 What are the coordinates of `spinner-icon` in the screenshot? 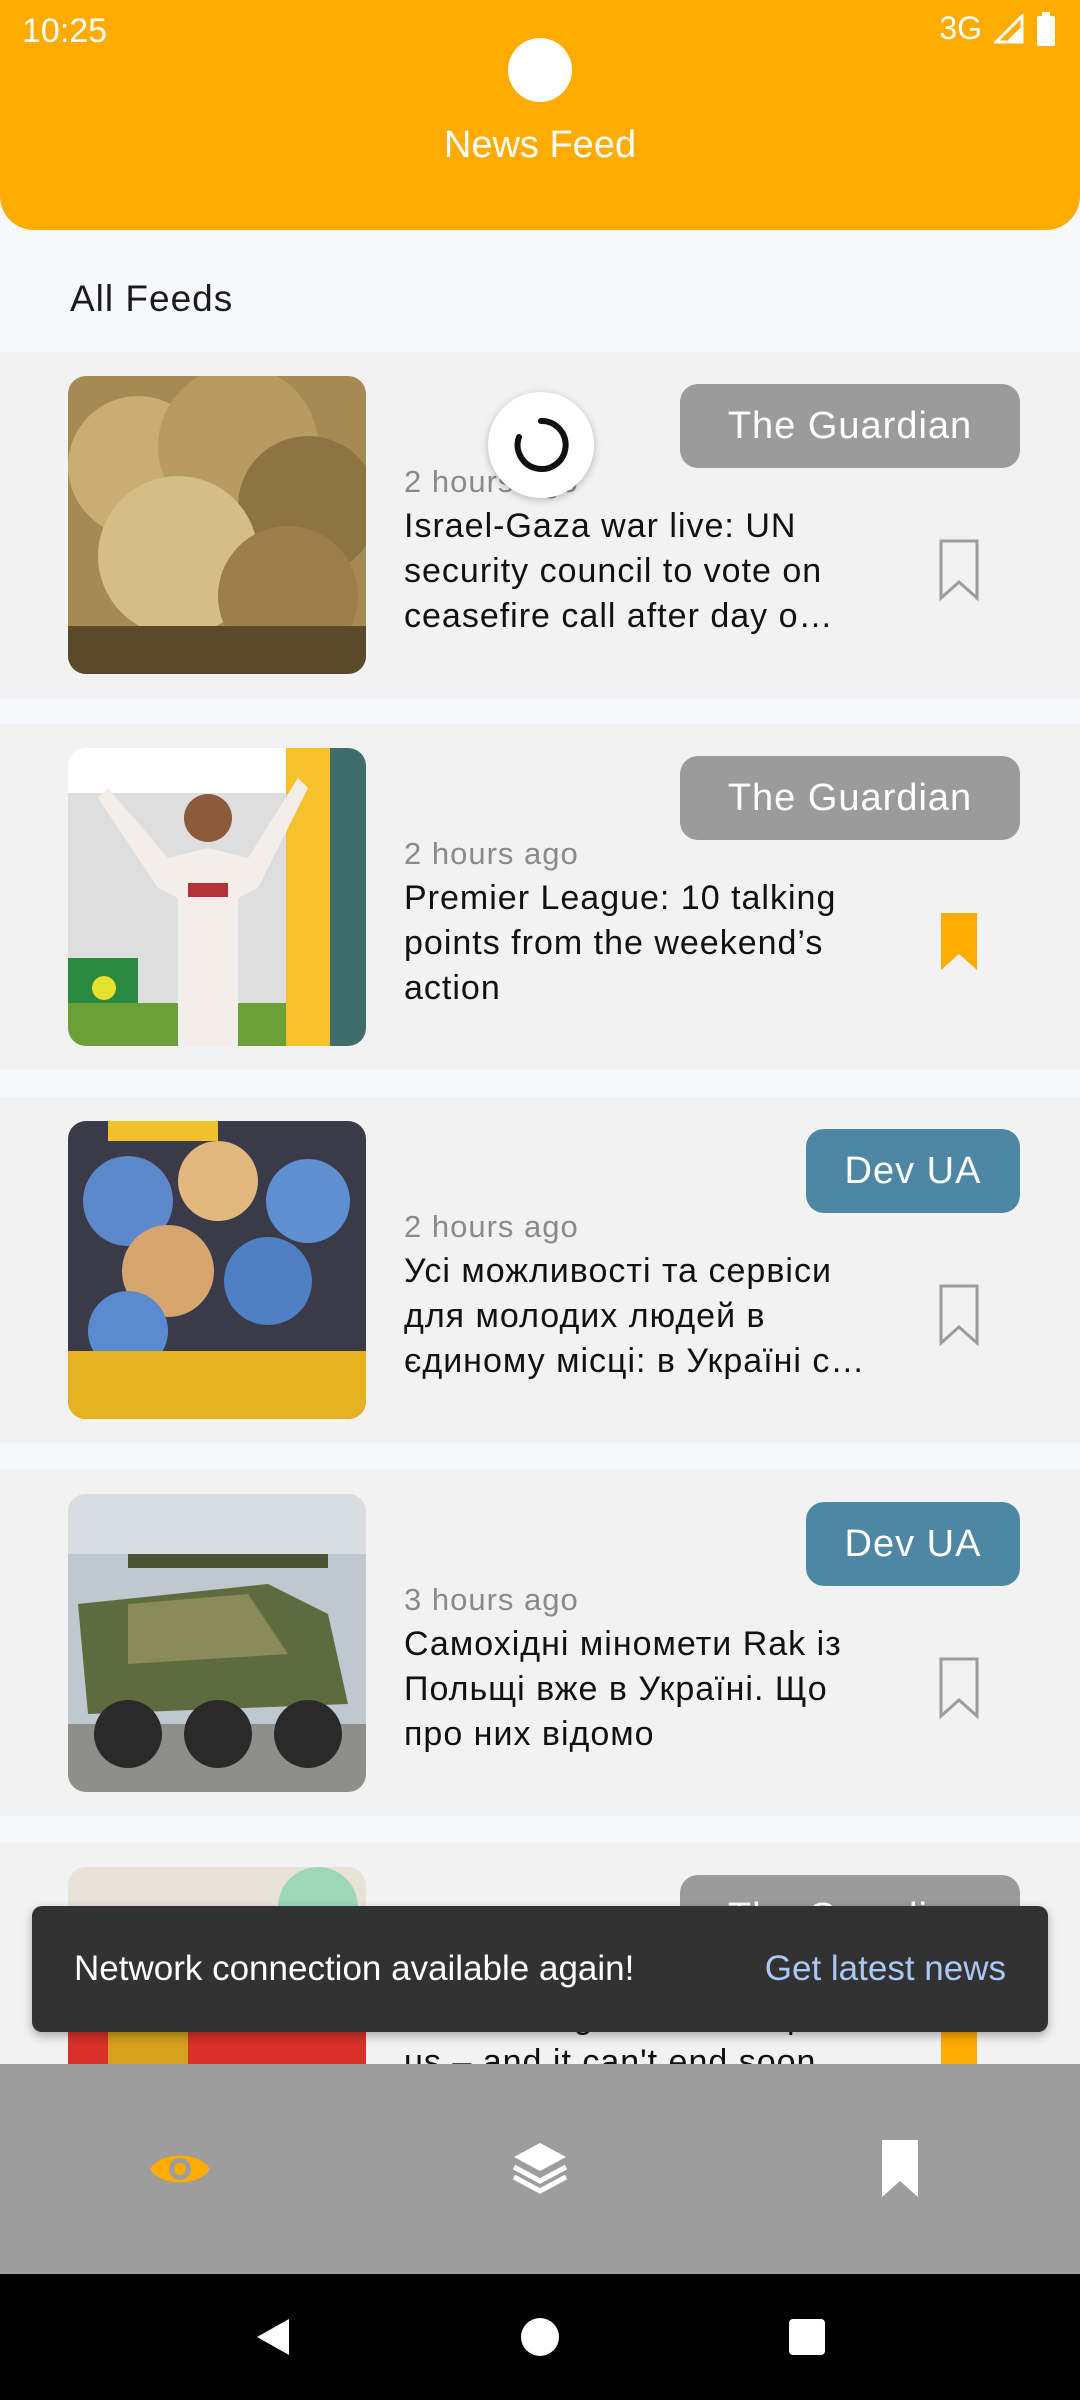 It's located at (541, 444).